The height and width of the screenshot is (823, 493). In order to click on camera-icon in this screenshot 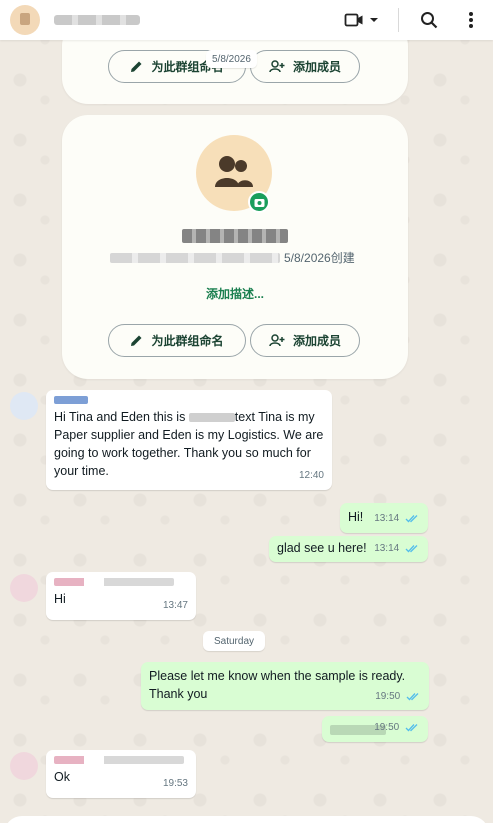, I will do `click(259, 202)`.